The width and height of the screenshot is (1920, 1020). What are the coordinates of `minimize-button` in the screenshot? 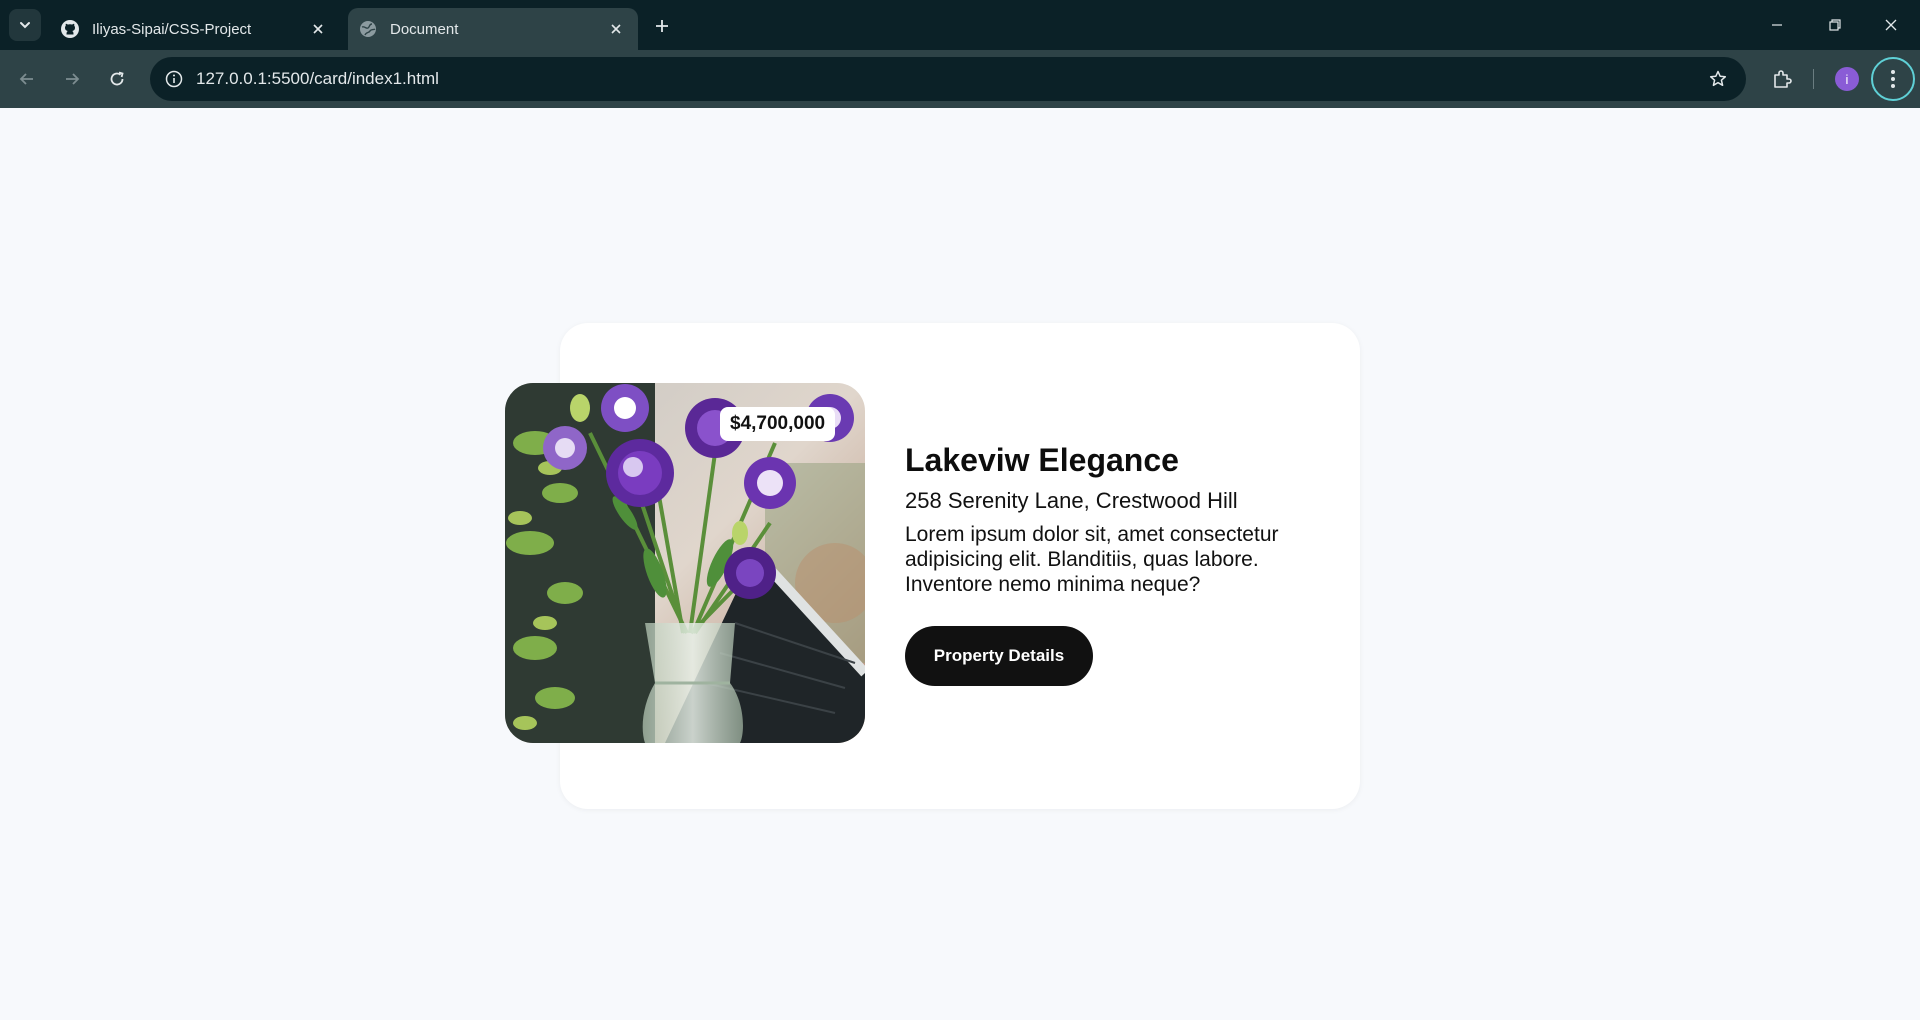 It's located at (1777, 25).